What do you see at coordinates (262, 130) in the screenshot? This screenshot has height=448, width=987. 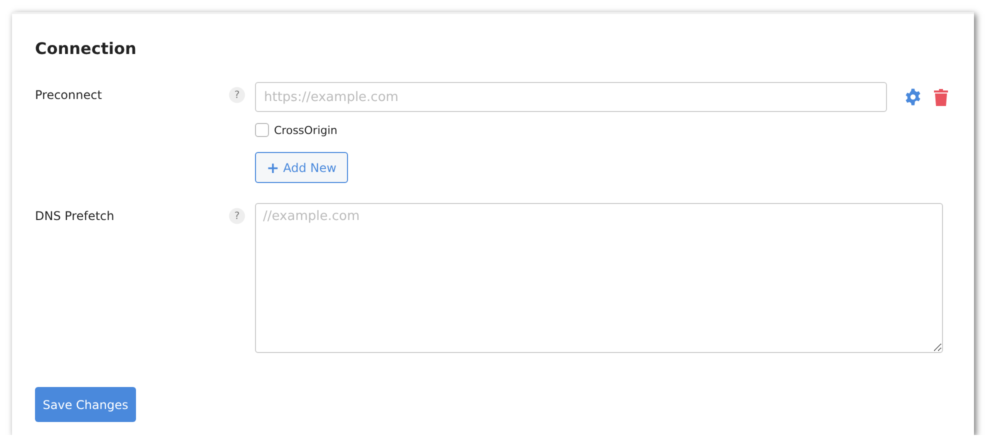 I see `crossorigin-checkbox` at bounding box center [262, 130].